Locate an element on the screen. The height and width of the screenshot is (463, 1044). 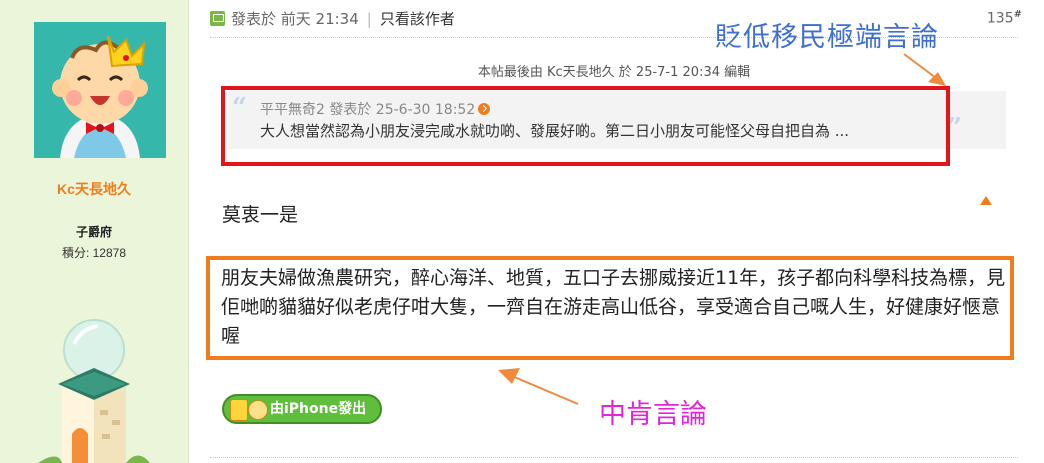
iphone-icon is located at coordinates (239, 410).